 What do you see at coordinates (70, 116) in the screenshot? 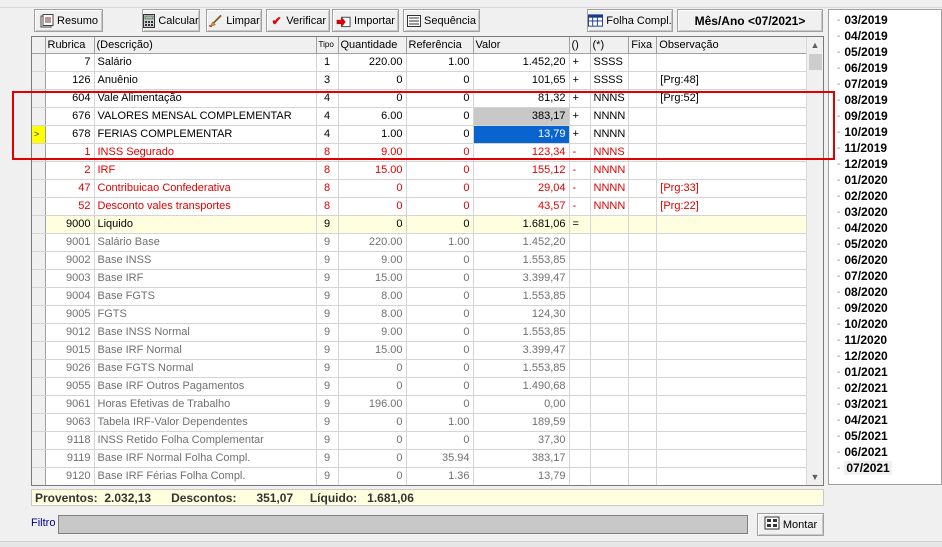
I see `cell-rubrica: 676` at bounding box center [70, 116].